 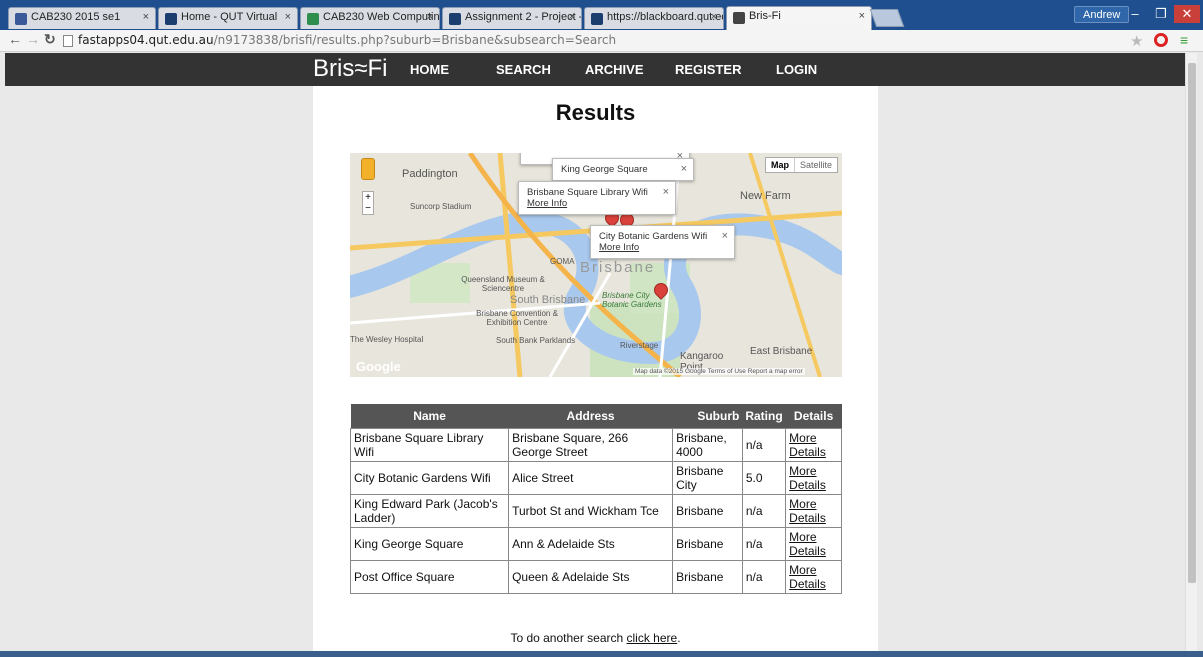 What do you see at coordinates (1192, 323) in the screenshot?
I see `scrollbar-thumb` at bounding box center [1192, 323].